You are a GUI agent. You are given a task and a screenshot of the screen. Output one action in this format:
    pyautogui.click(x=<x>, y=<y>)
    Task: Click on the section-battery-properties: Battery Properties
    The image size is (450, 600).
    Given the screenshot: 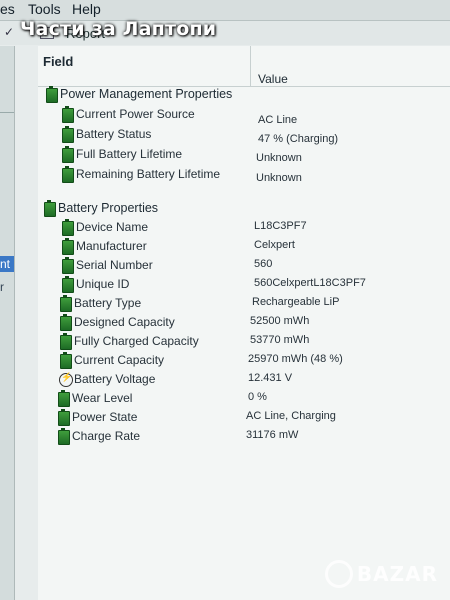 What is the action you would take?
    pyautogui.click(x=244, y=209)
    